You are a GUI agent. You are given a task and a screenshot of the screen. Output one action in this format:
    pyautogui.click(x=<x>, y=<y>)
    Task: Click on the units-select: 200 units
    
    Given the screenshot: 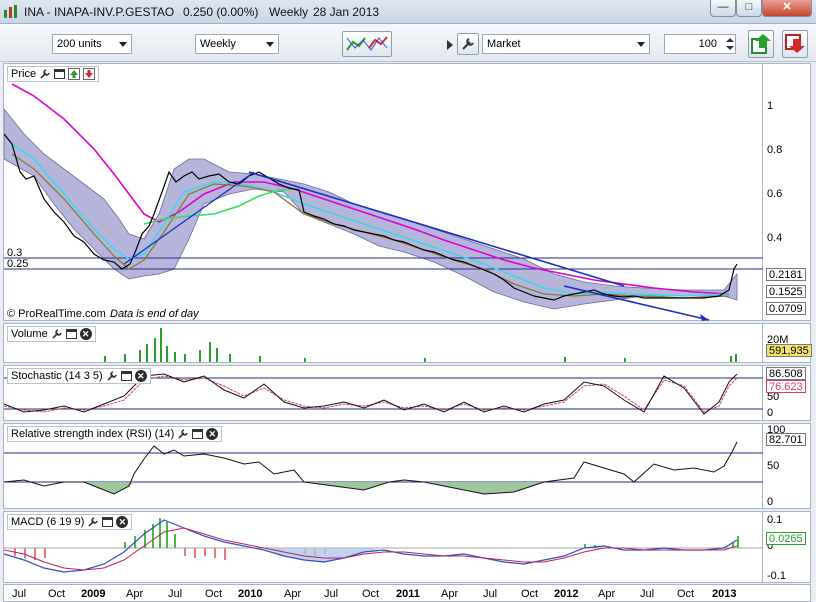 What is the action you would take?
    pyautogui.click(x=92, y=44)
    